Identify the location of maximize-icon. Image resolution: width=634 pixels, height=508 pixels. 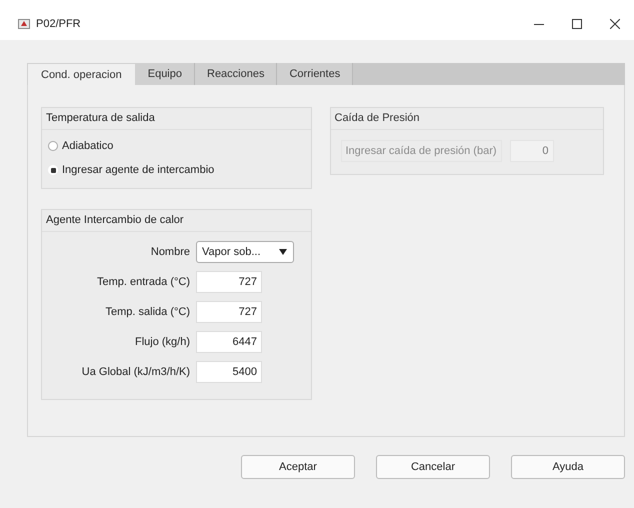
(577, 24).